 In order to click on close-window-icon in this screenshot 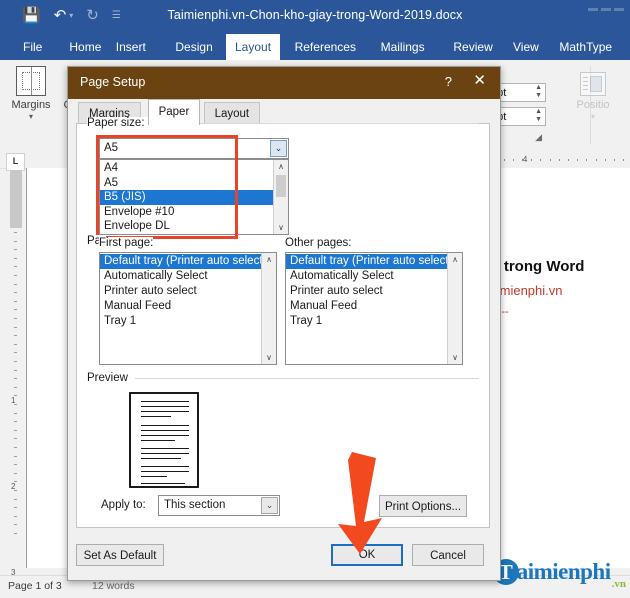, I will do `click(619, 9)`.